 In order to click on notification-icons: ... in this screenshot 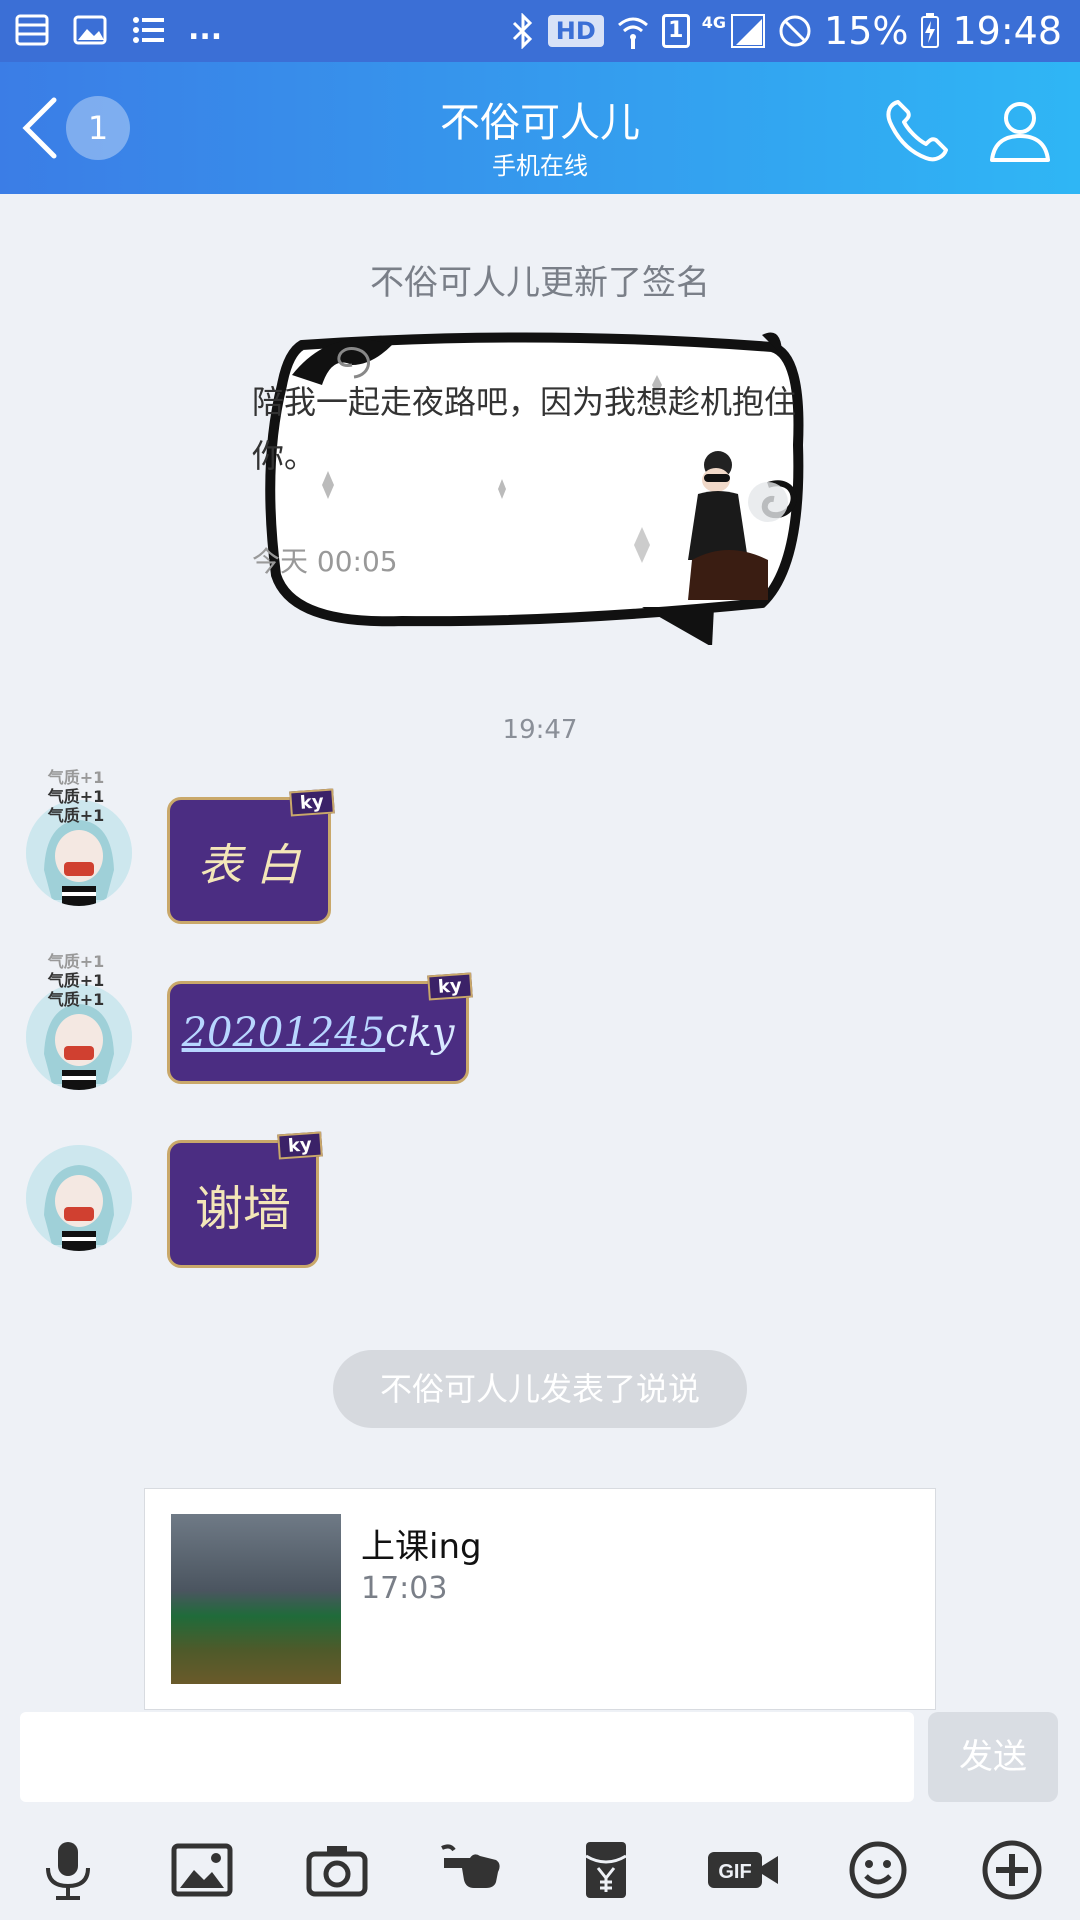, I will do `click(118, 30)`.